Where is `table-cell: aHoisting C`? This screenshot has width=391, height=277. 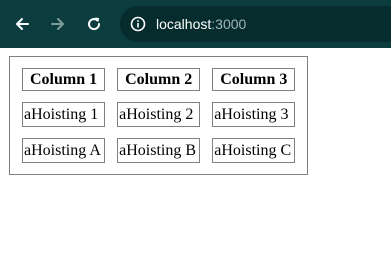 table-cell: aHoisting C is located at coordinates (254, 150).